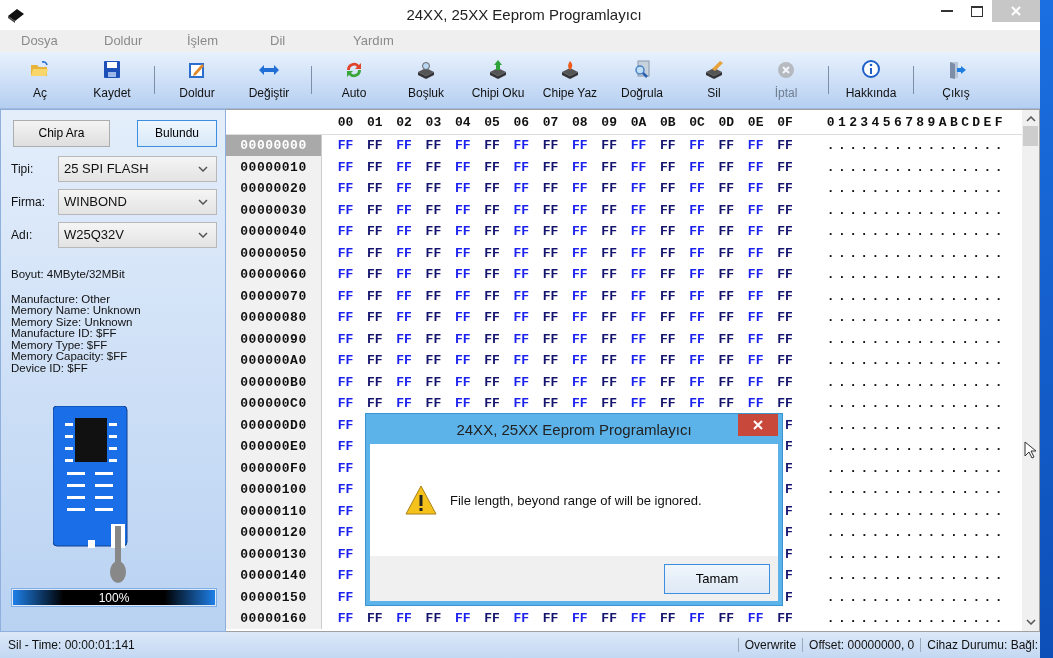 This screenshot has height=658, width=1053. Describe the element at coordinates (274, 296) in the screenshot. I see `address-cell: 00000070` at that location.